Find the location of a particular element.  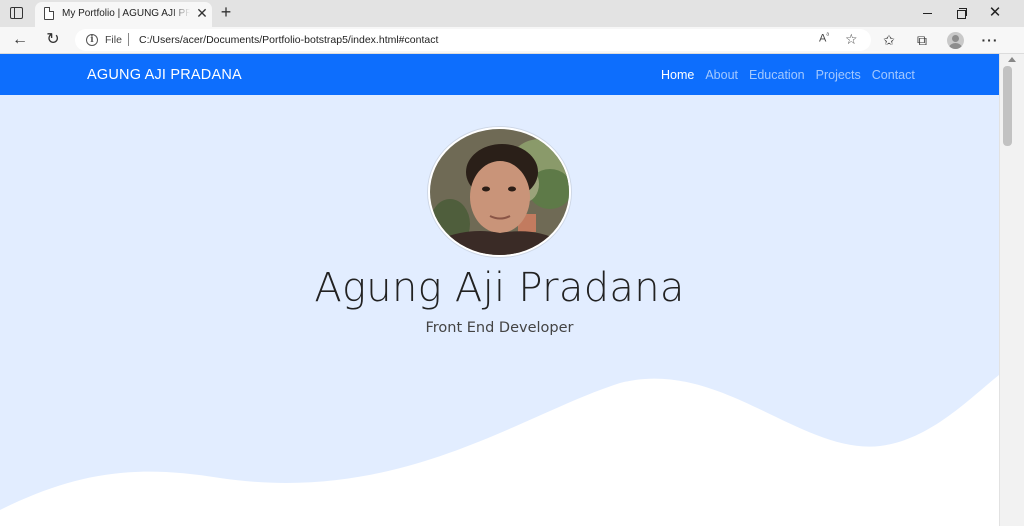

add-favorite-icon: ☆ is located at coordinates (851, 39).